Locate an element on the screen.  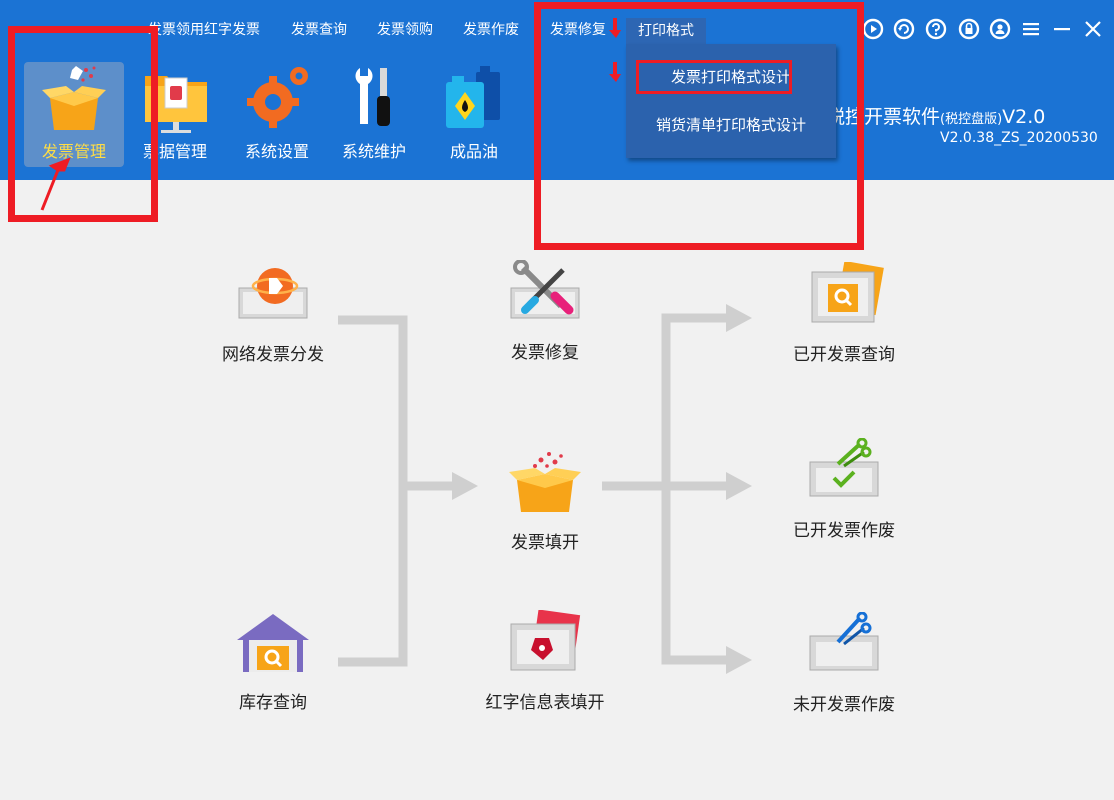
node-label: 库存查询 is located at coordinates (273, 703).